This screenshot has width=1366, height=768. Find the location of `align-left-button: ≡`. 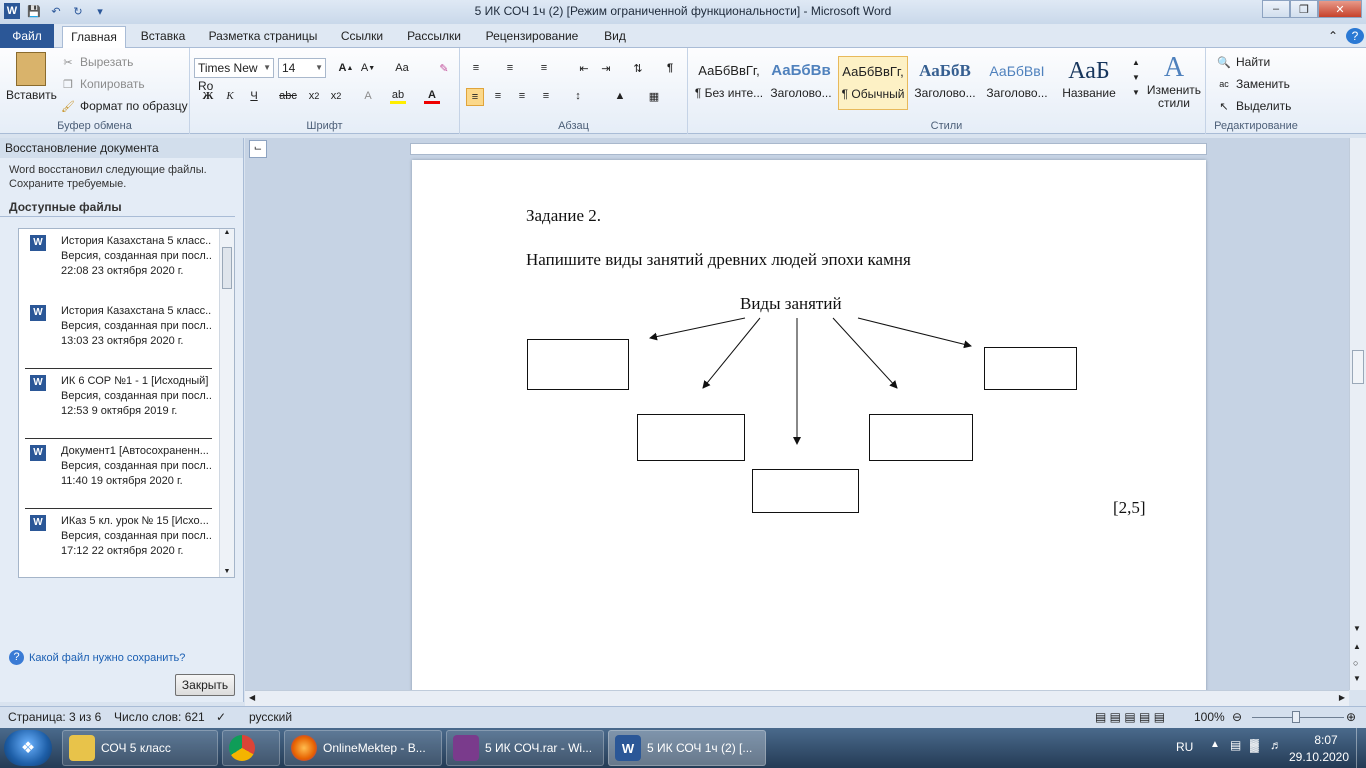

align-left-button: ≡ is located at coordinates (475, 97).